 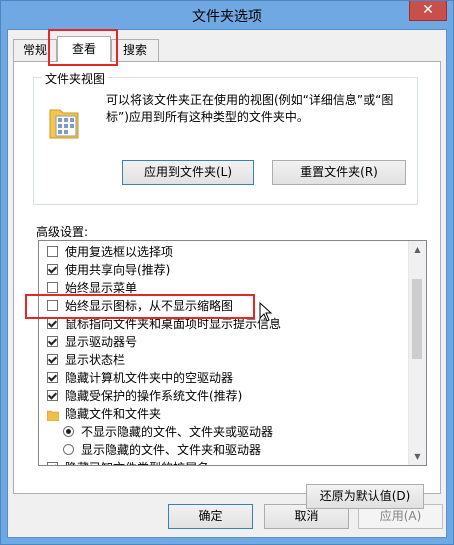 What do you see at coordinates (417, 319) in the screenshot?
I see `scroll-thumb` at bounding box center [417, 319].